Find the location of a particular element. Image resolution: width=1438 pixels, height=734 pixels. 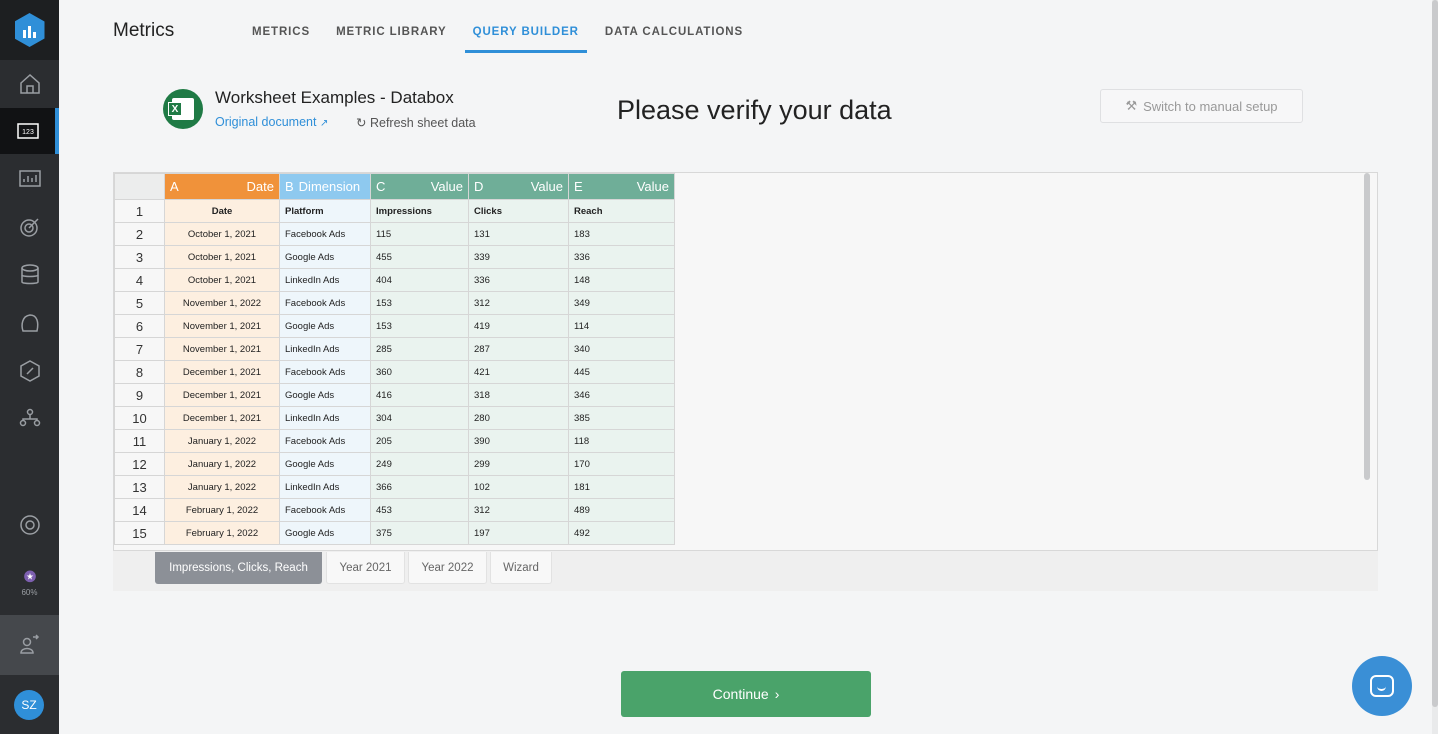

chevron-right-icon: › is located at coordinates (777, 694).